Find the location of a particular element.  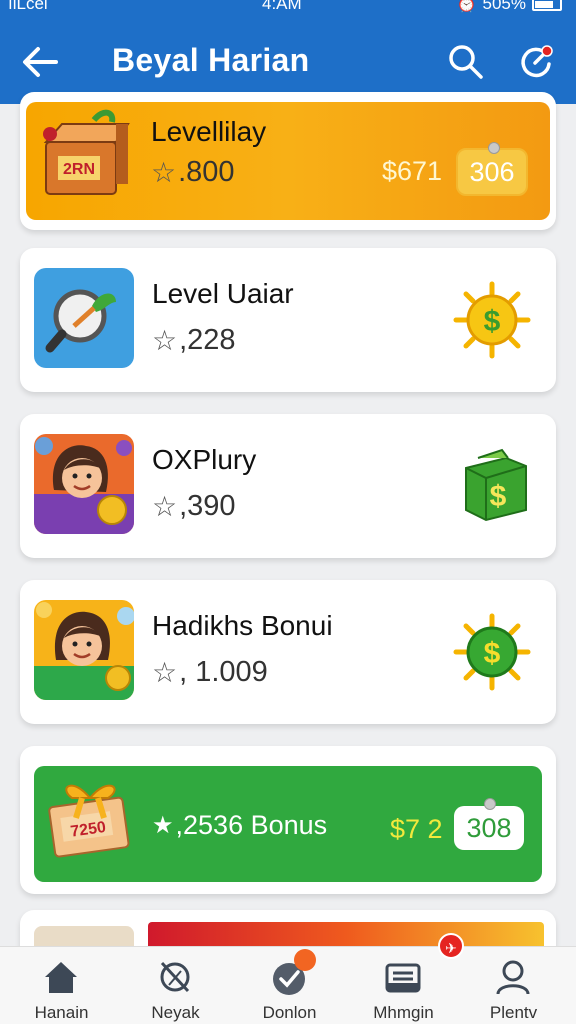

svg-text: 2RN is located at coordinates (79, 169).